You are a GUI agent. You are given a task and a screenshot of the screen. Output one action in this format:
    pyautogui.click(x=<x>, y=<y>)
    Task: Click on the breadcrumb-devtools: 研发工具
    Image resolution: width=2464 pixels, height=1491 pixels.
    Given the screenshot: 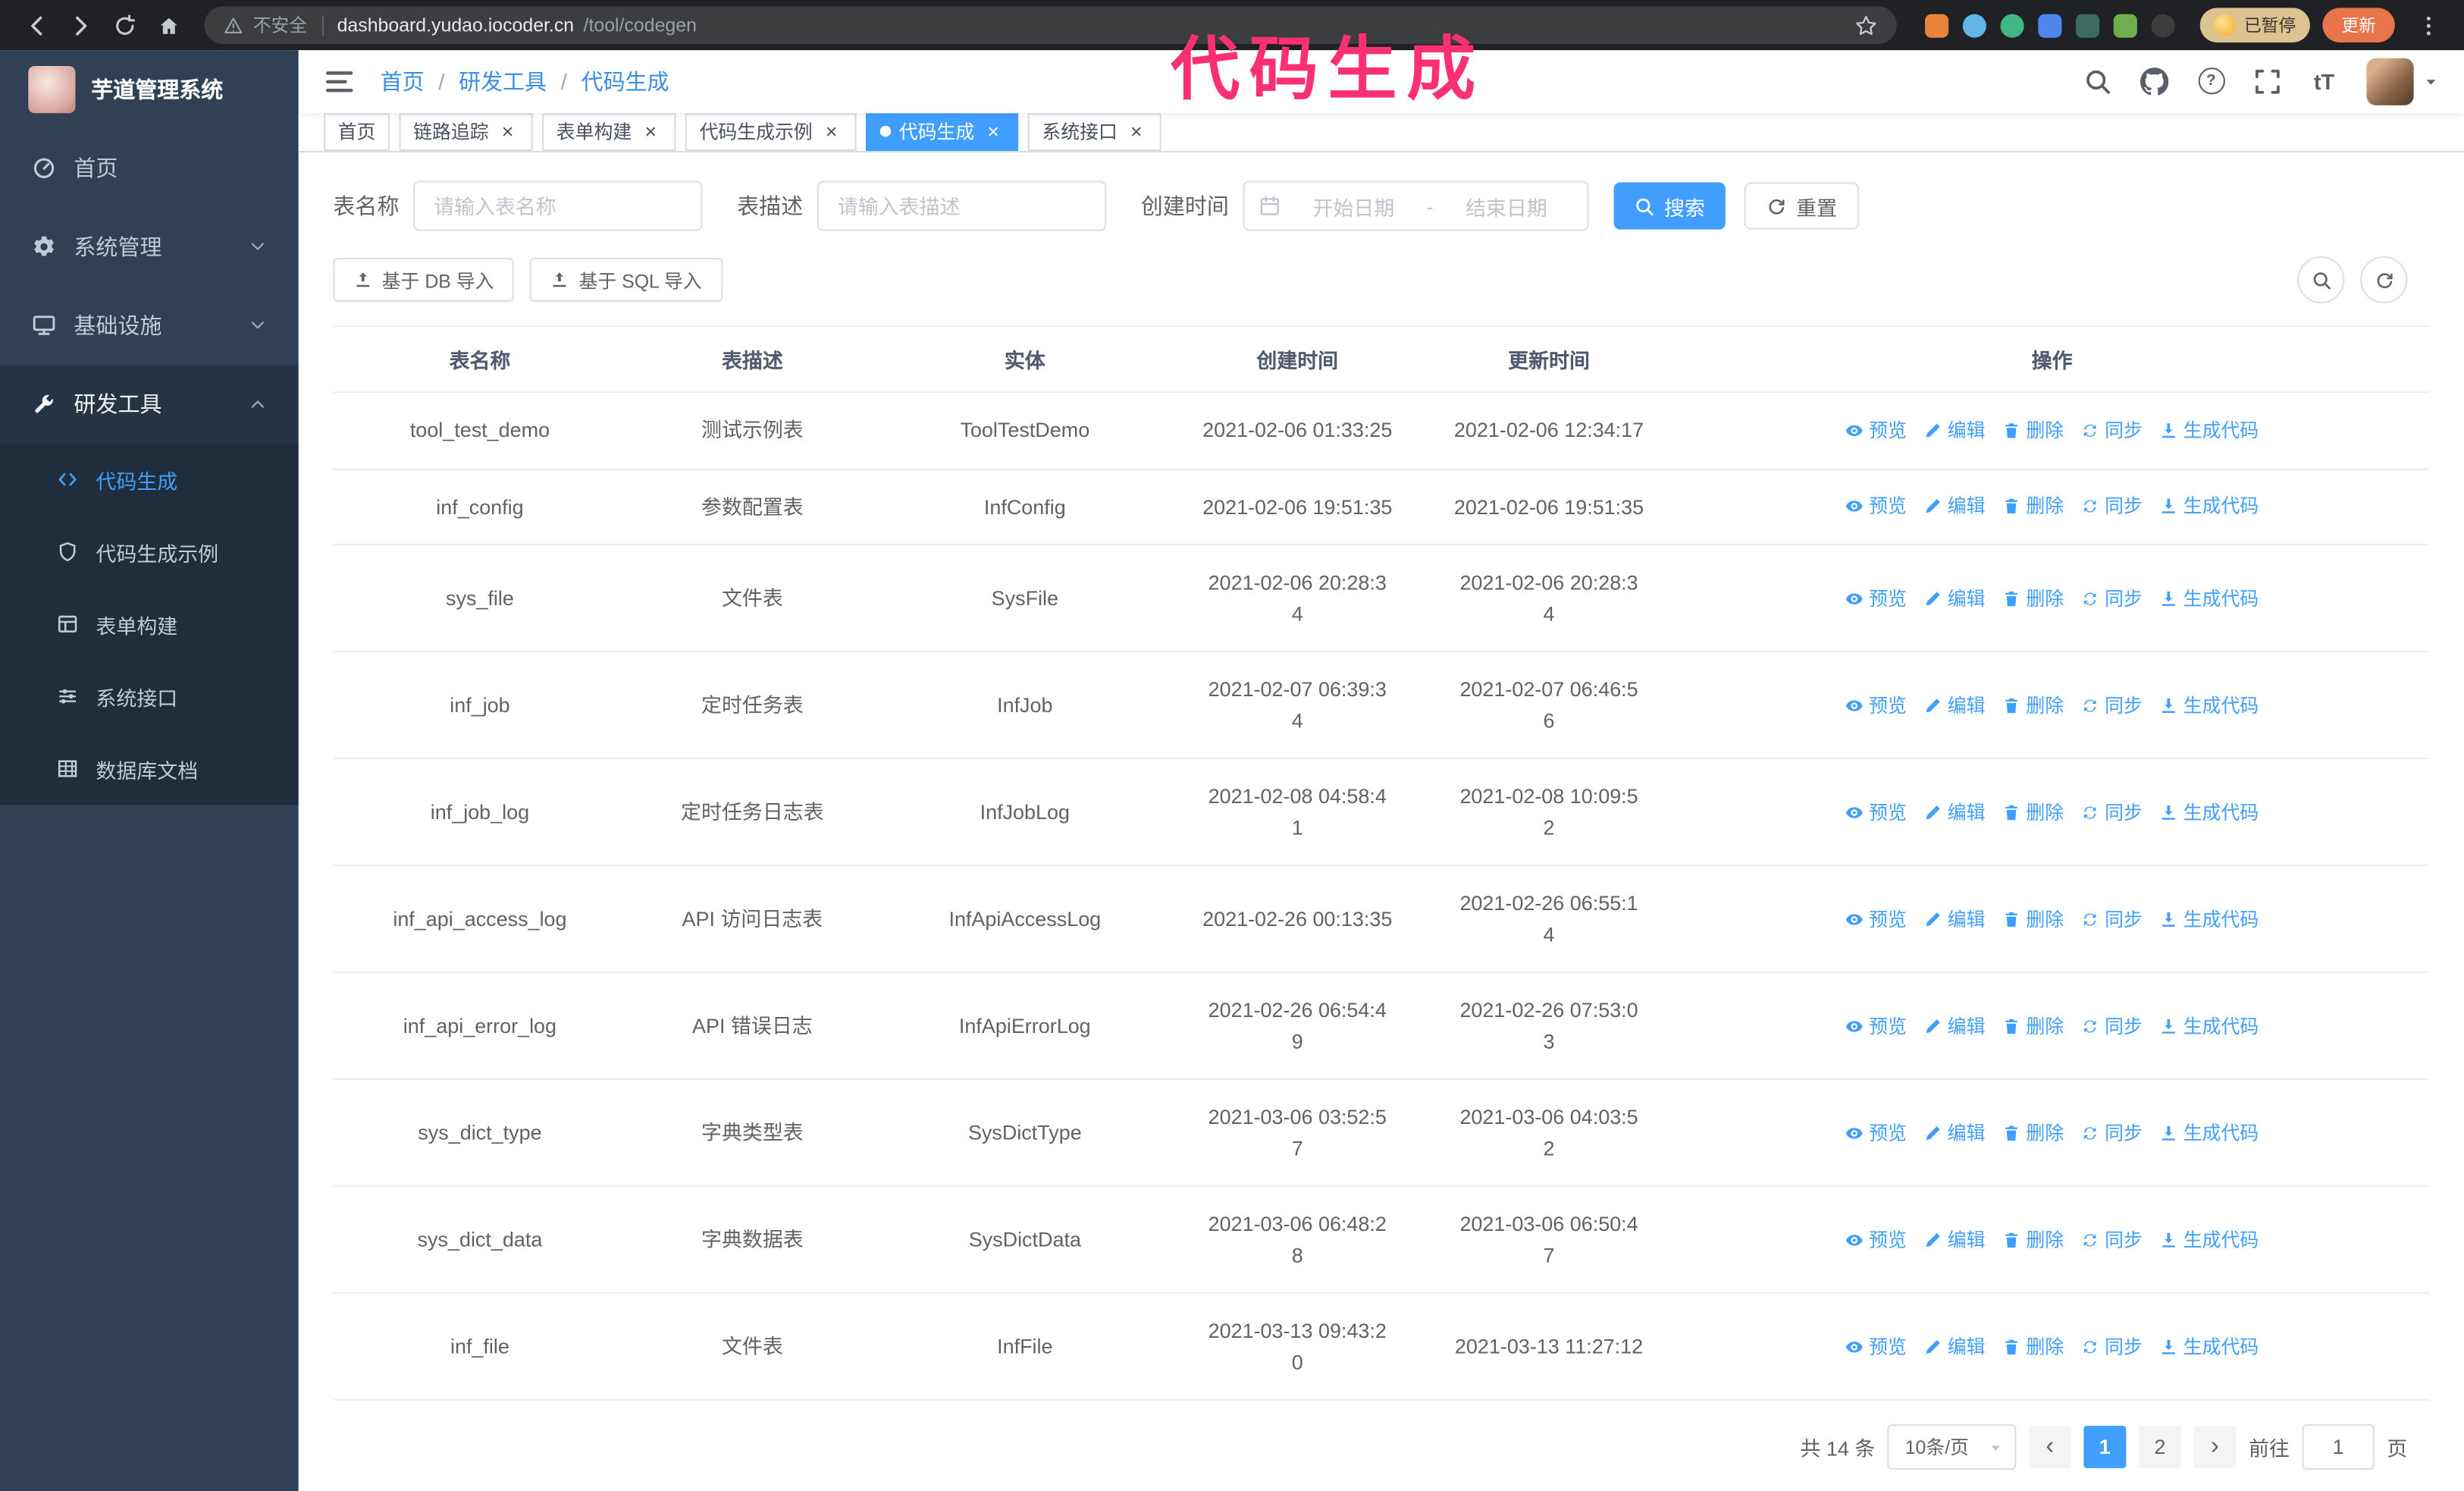 What is the action you would take?
    pyautogui.click(x=503, y=81)
    